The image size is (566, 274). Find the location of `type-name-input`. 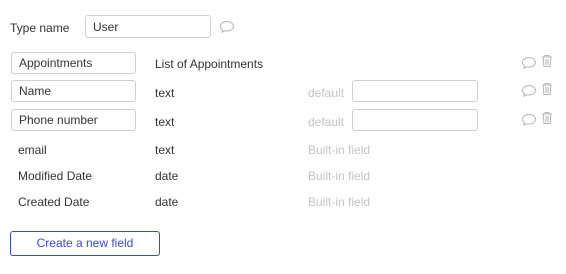

type-name-input is located at coordinates (148, 26).